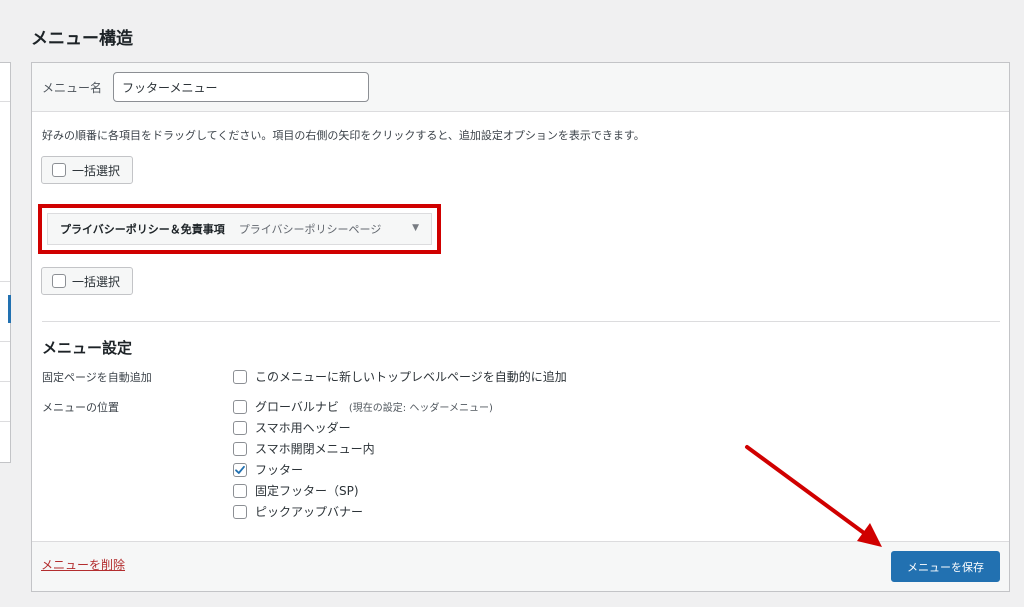  I want to click on location-option-pickup-banner: ピックアップバナー, so click(298, 511).